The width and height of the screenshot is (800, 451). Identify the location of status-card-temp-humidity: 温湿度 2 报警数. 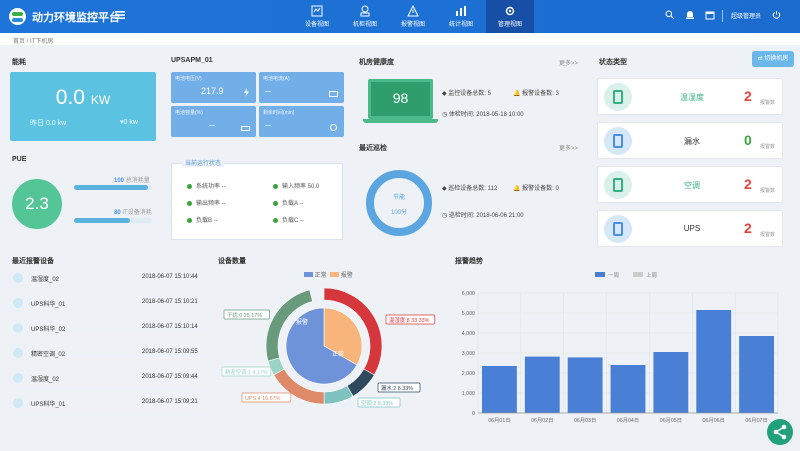
(690, 96).